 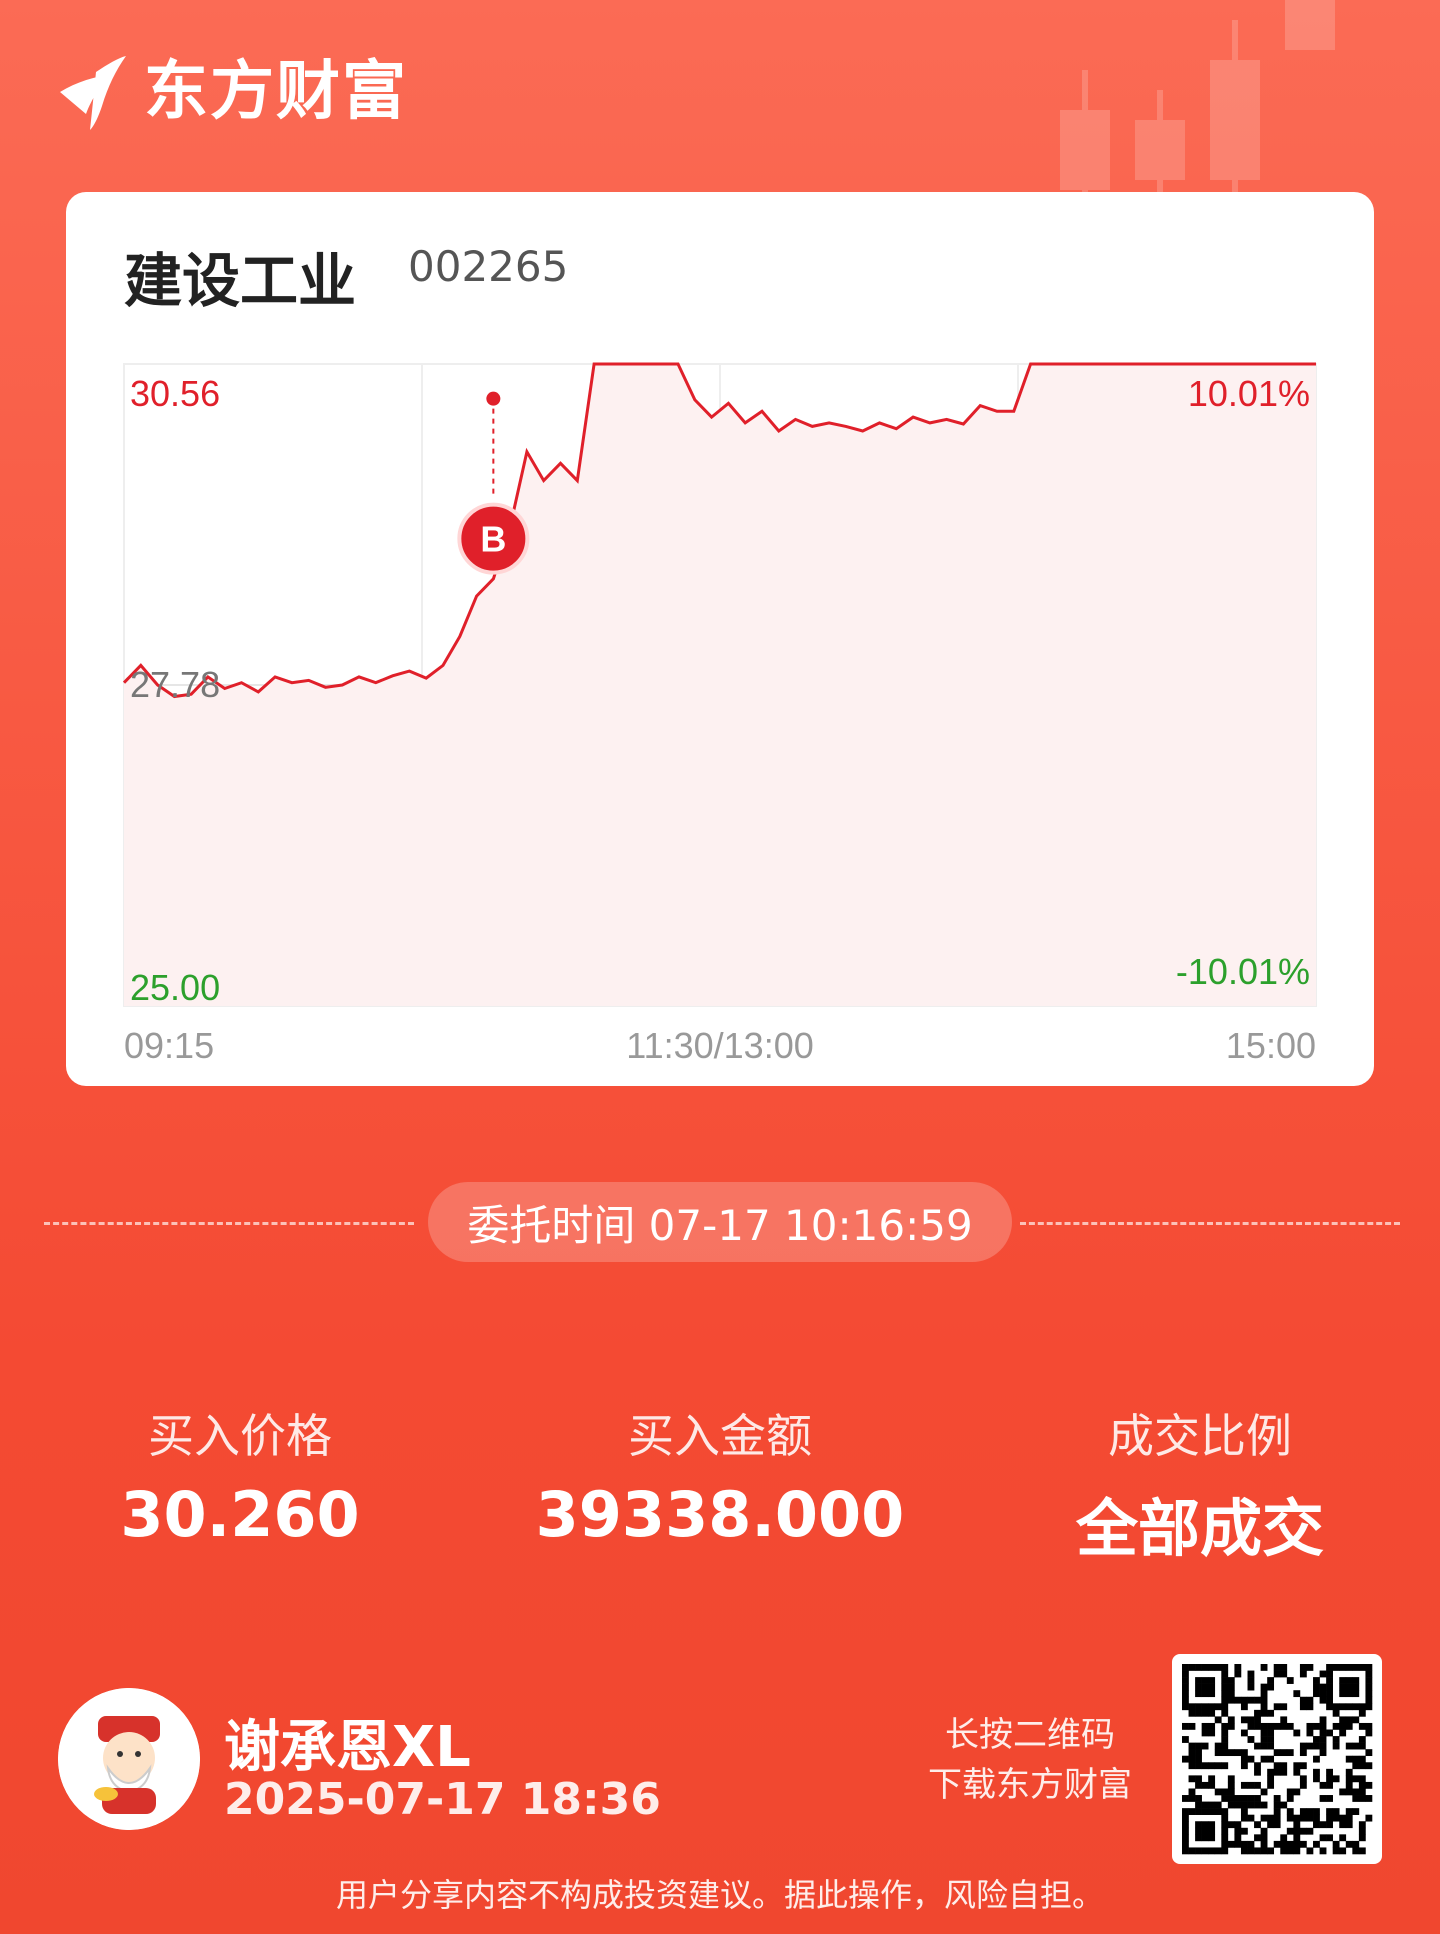 I want to click on brand-logo: 东方财富, so click(x=232, y=92).